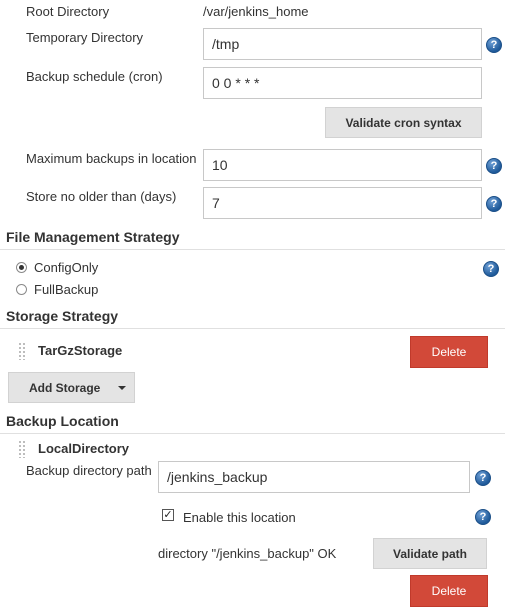  What do you see at coordinates (89, 470) in the screenshot?
I see `backup-path-label: Backup directory path` at bounding box center [89, 470].